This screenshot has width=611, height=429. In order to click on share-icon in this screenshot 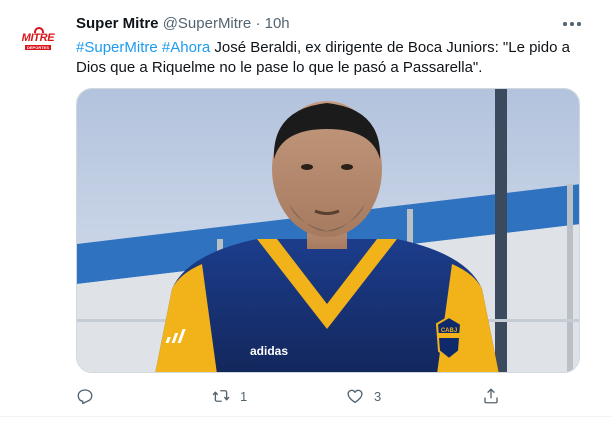, I will do `click(491, 396)`.